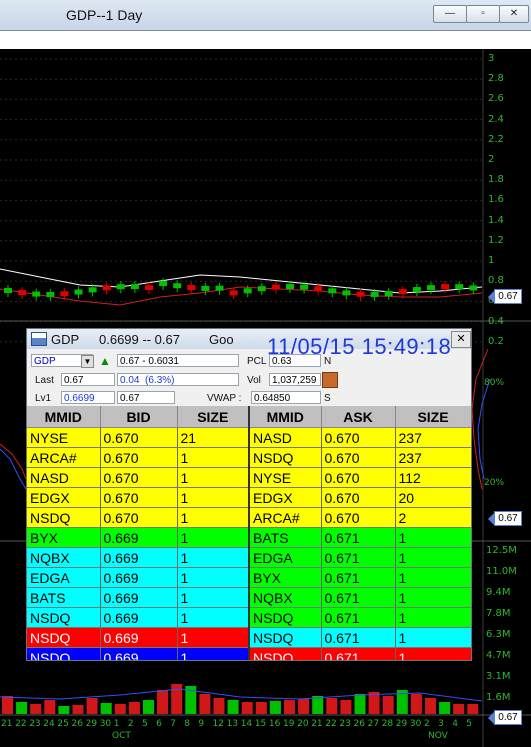 Image resolution: width=531 pixels, height=747 pixels. Describe the element at coordinates (496, 79) in the screenshot. I see `price-tick: 2.8` at that location.